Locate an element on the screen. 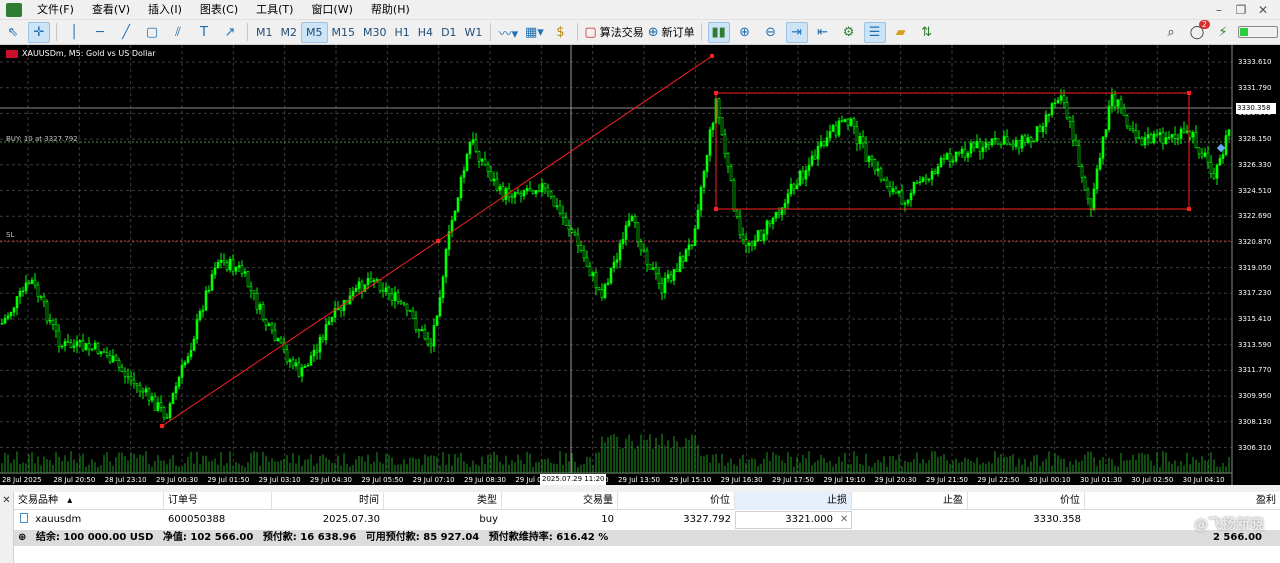  header-current-price: 价位 is located at coordinates (1026, 501).